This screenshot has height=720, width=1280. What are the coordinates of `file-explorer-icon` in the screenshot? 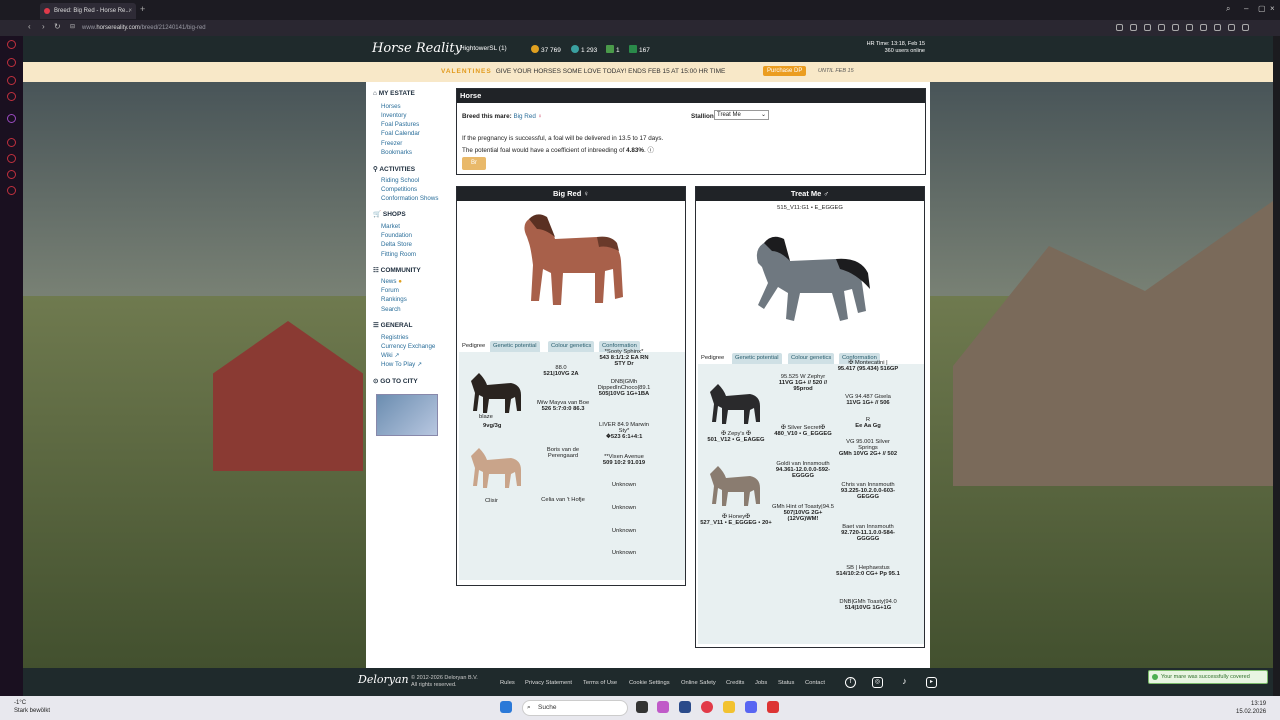 It's located at (729, 707).